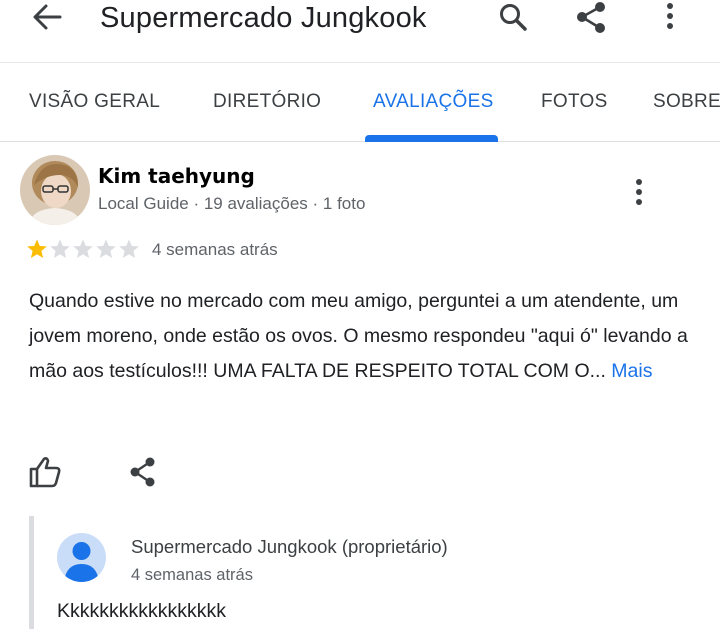  What do you see at coordinates (267, 102) in the screenshot?
I see `tab-diretorio: DIRETÓRIO` at bounding box center [267, 102].